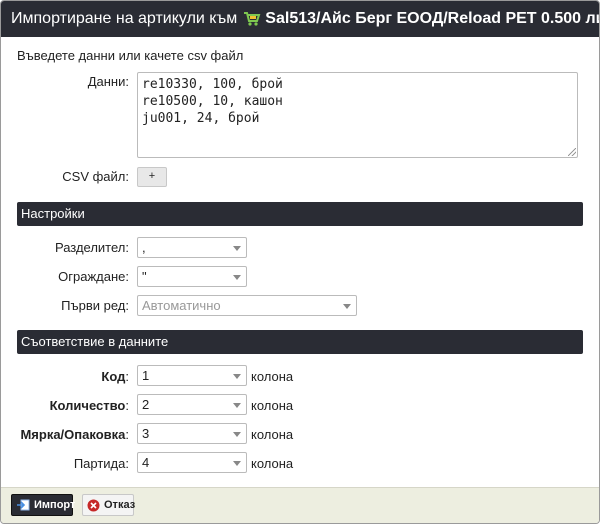  What do you see at coordinates (120, 505) in the screenshot?
I see `cancel-label: Отказ` at bounding box center [120, 505].